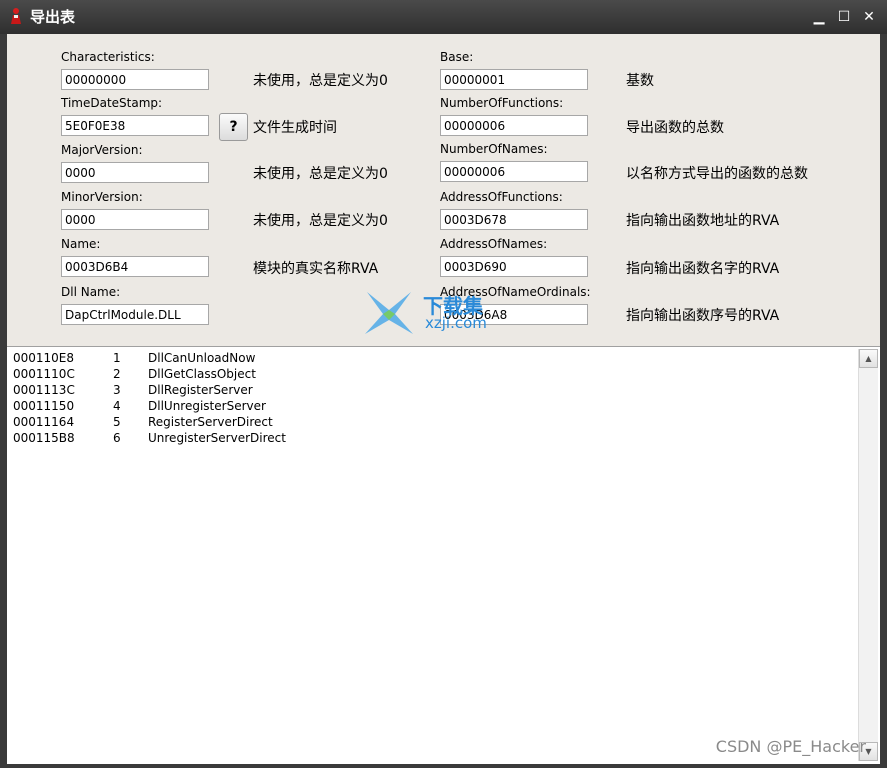  Describe the element at coordinates (868, 555) in the screenshot. I see `vertical-scrollbar: ▲ ▼` at that location.